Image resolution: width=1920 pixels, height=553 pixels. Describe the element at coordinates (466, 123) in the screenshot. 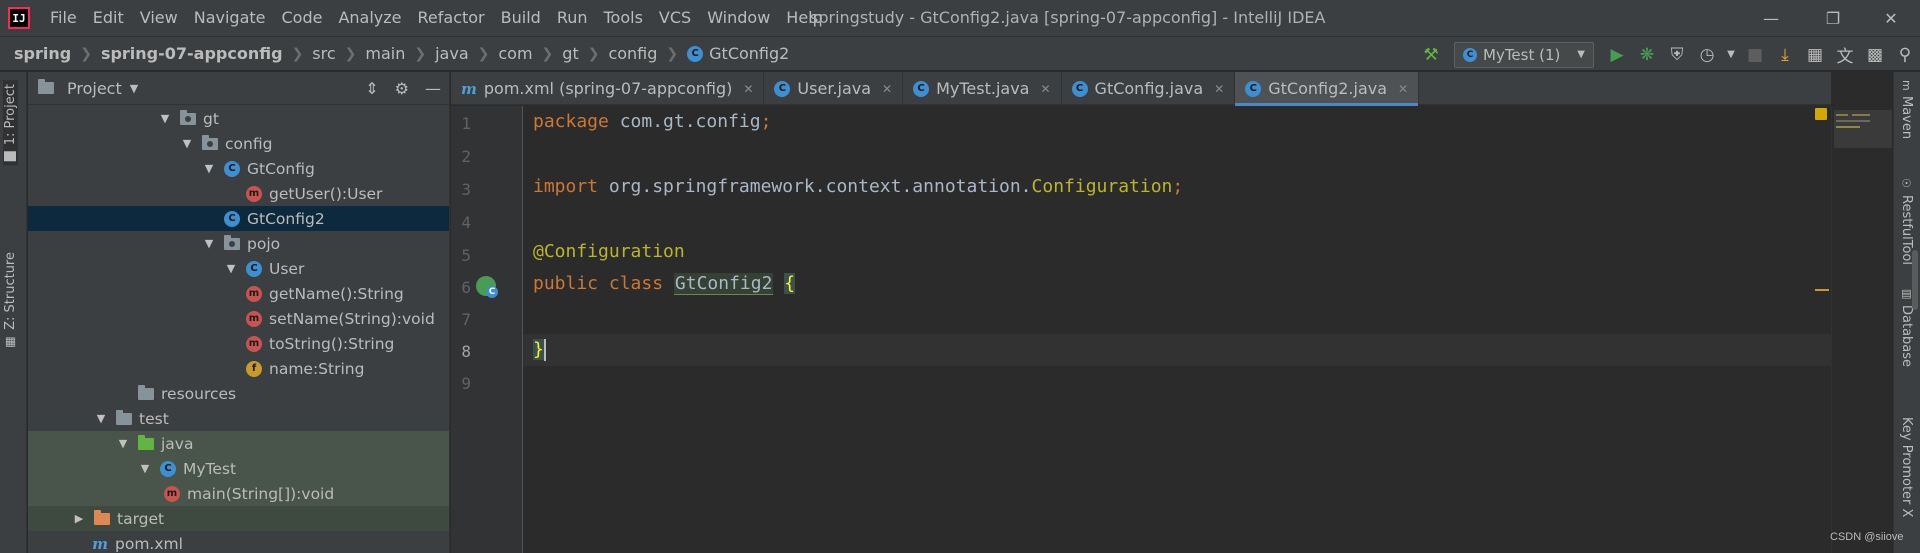

I see `line-number: 1` at that location.